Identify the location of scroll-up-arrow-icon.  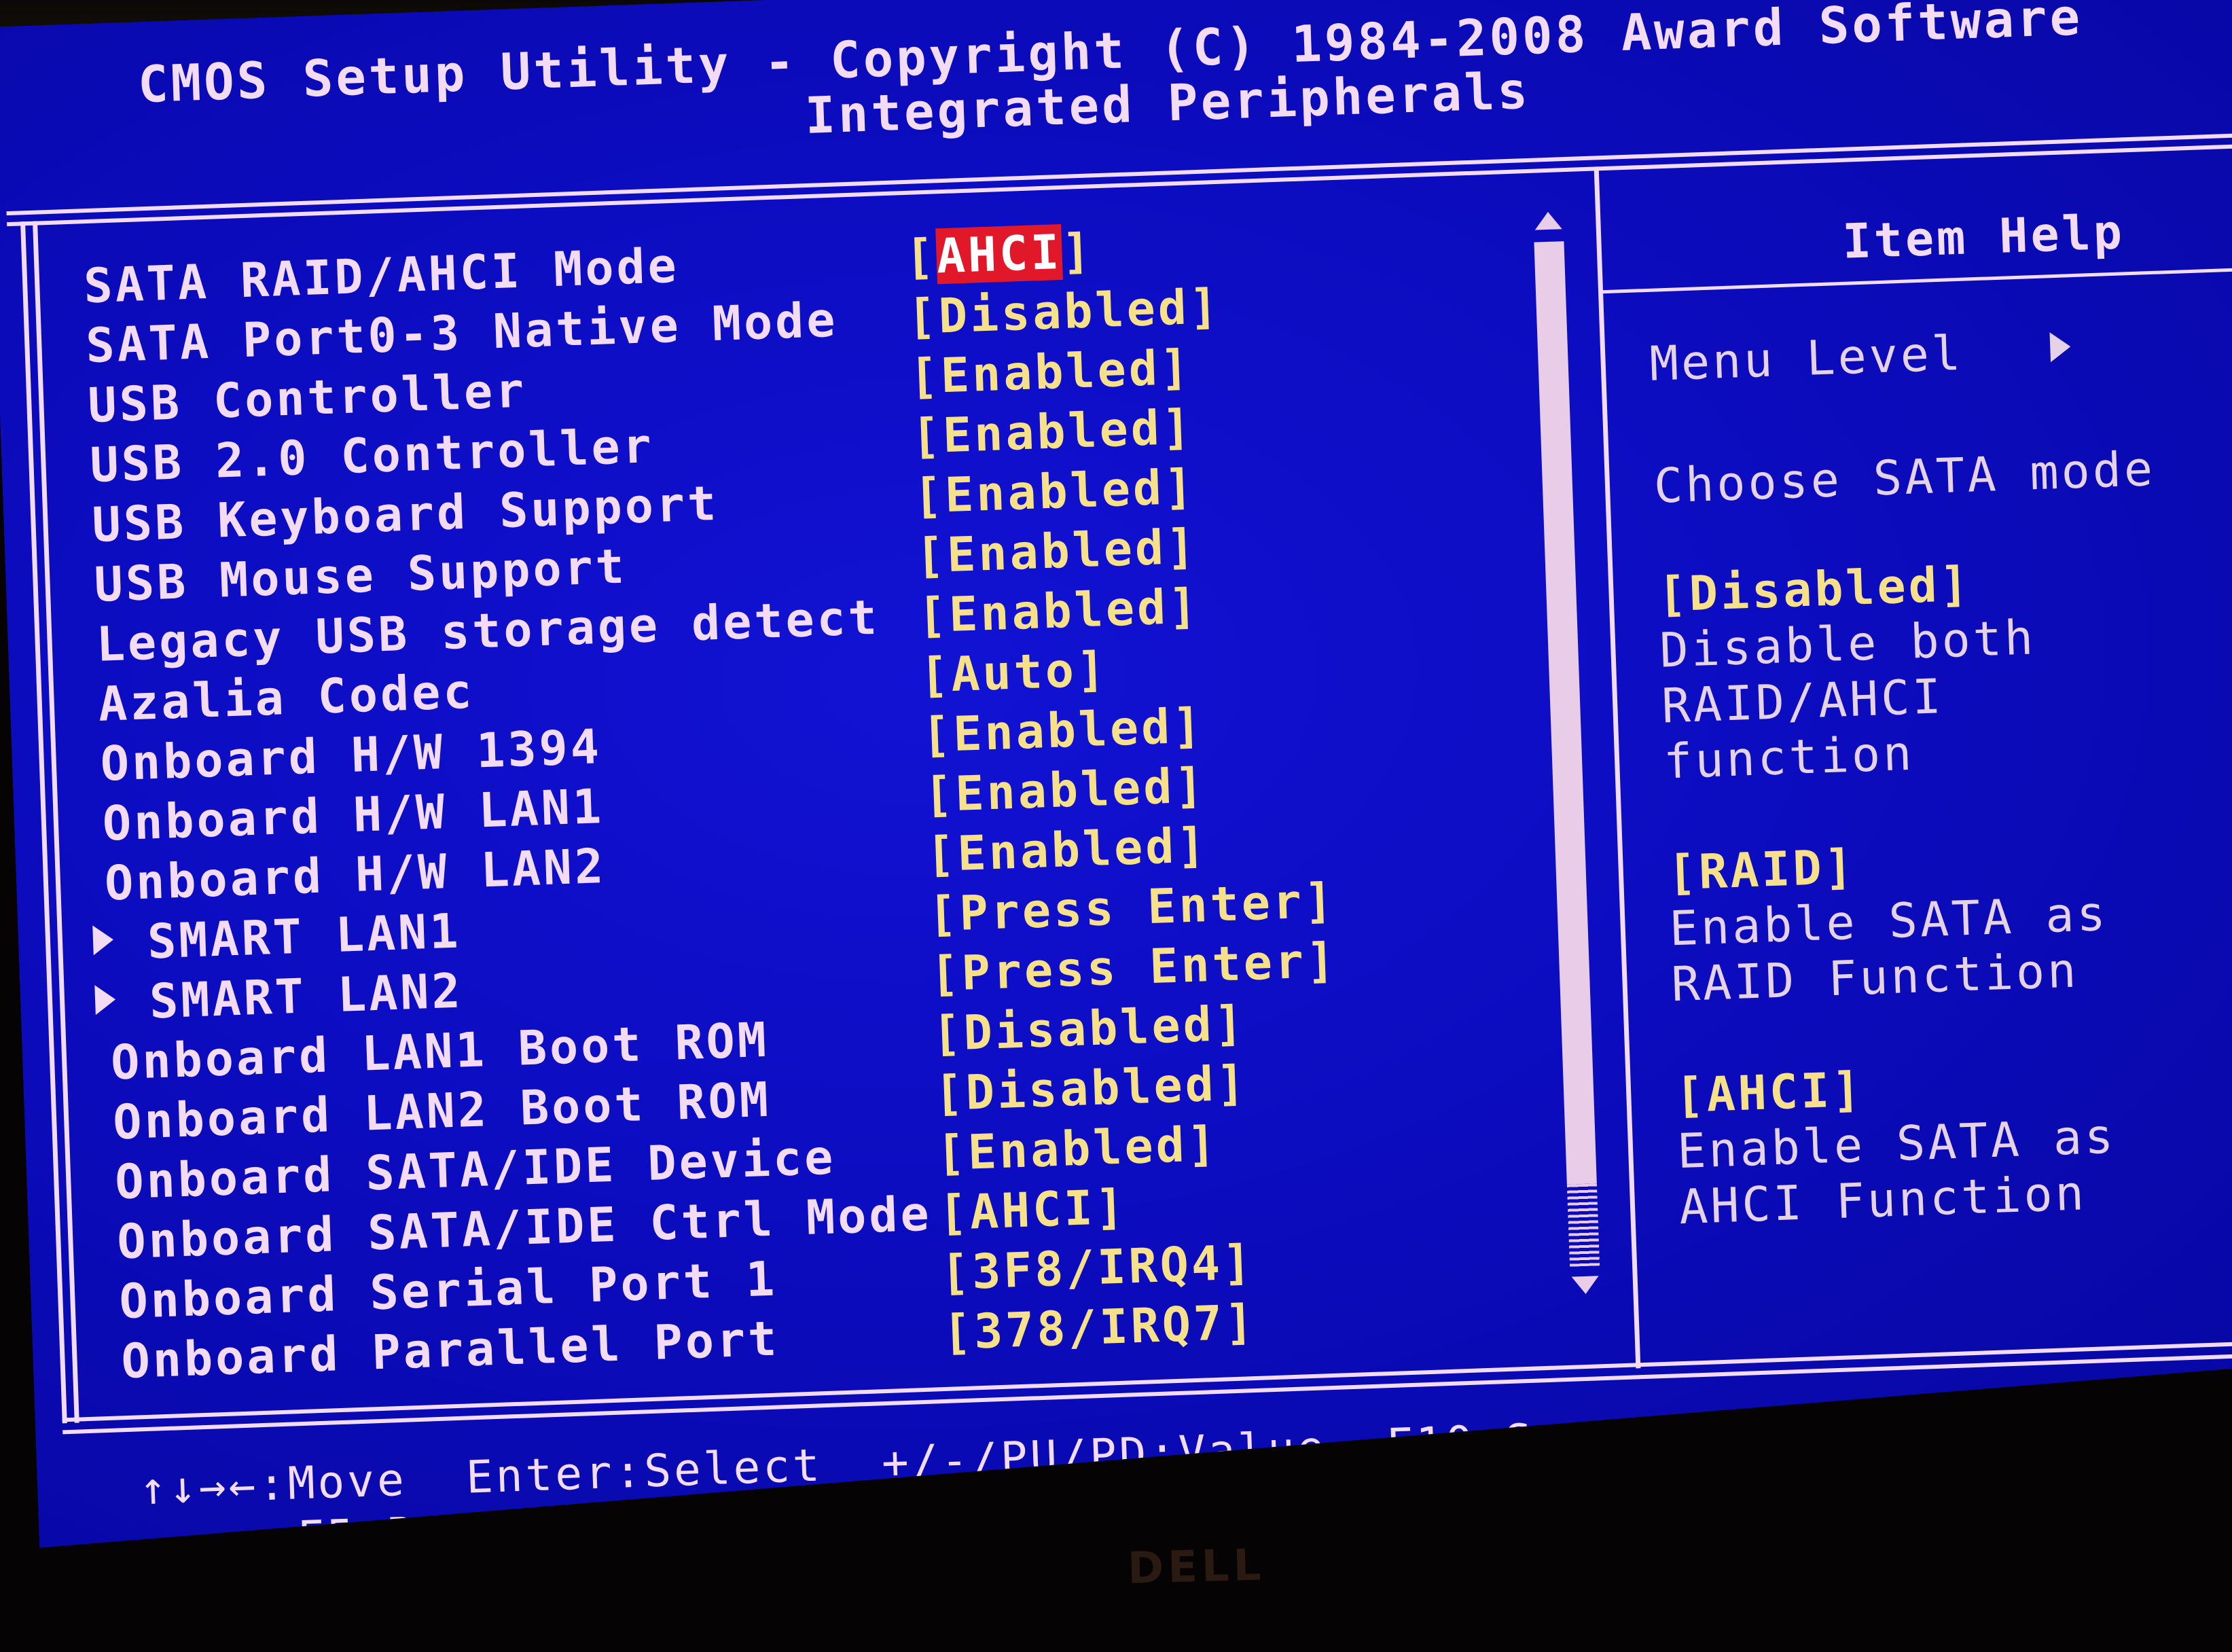
(1548, 220).